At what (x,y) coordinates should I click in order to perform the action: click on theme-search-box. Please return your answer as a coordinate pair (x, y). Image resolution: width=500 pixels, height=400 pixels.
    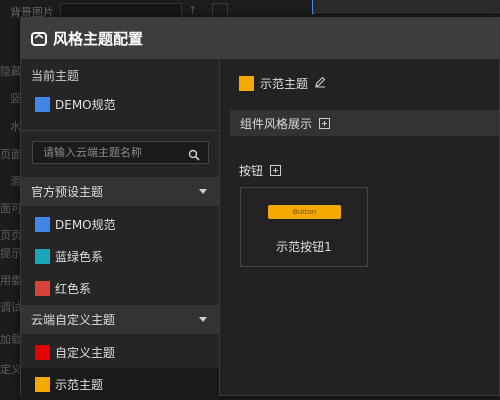
    Looking at the image, I should click on (120, 152).